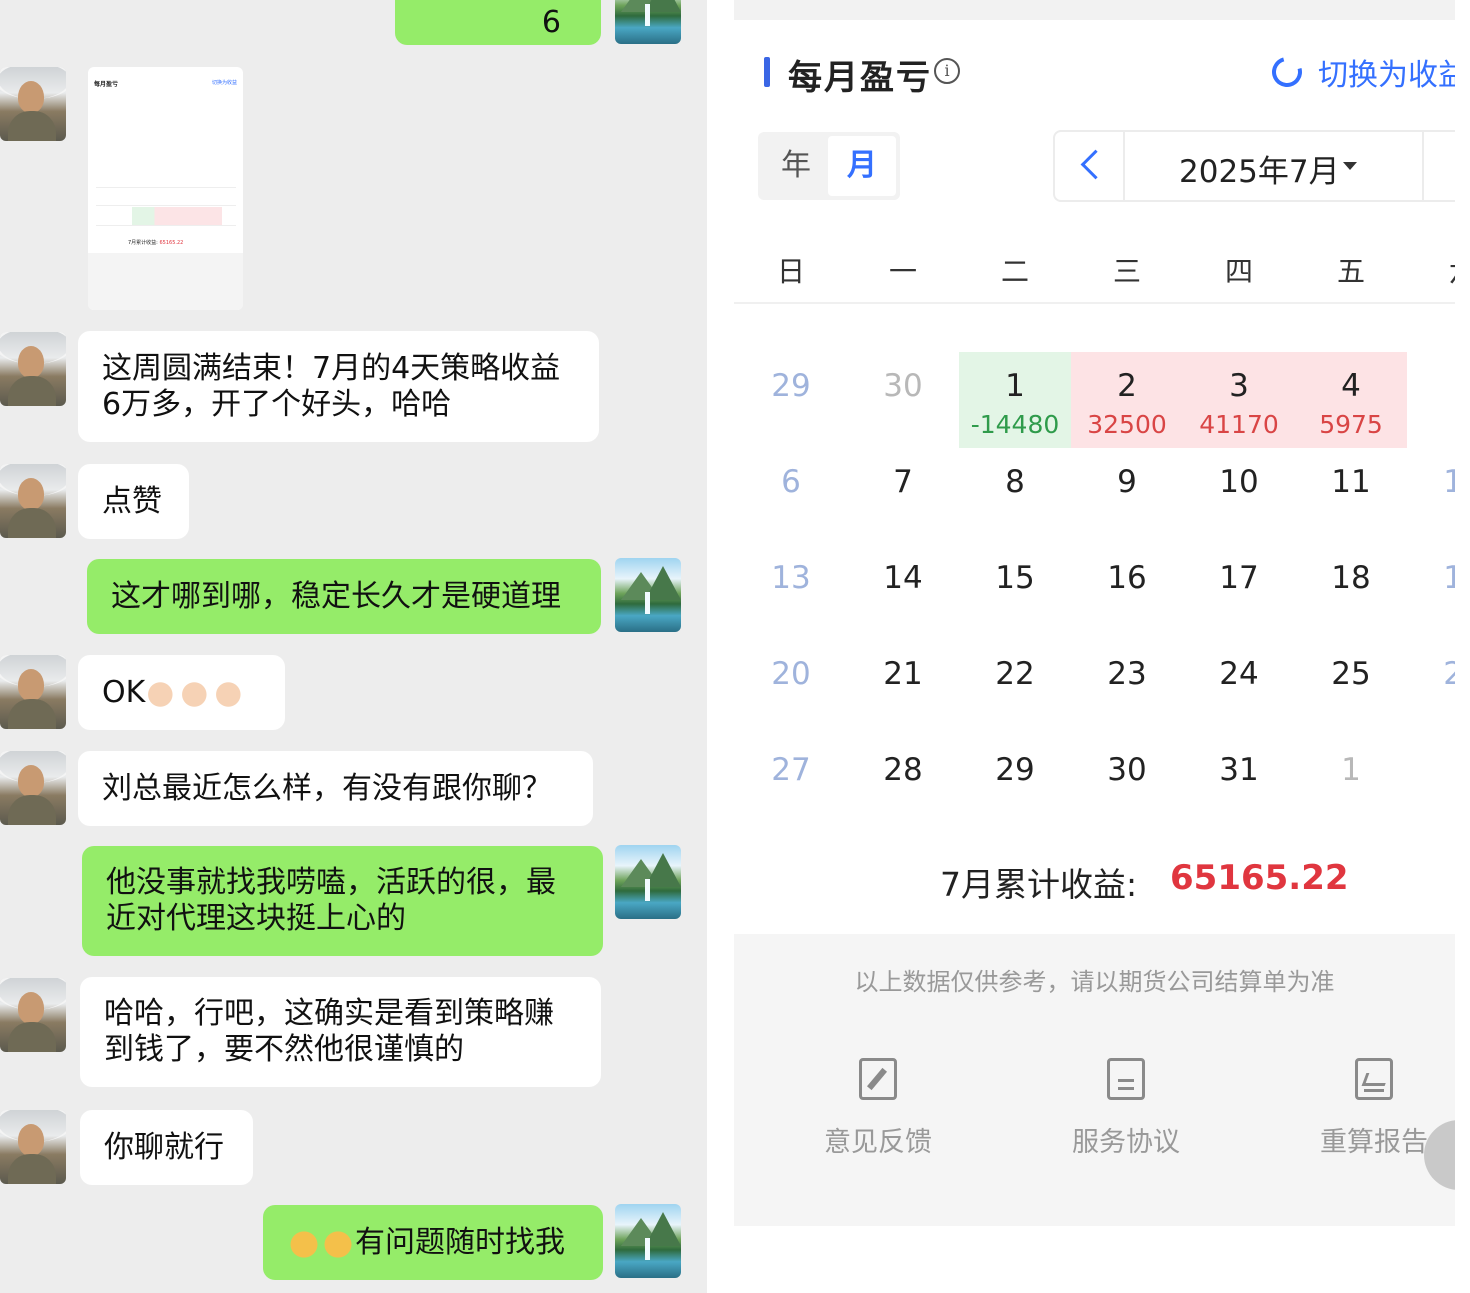  I want to click on calendar-day: 9, so click(1127, 496).